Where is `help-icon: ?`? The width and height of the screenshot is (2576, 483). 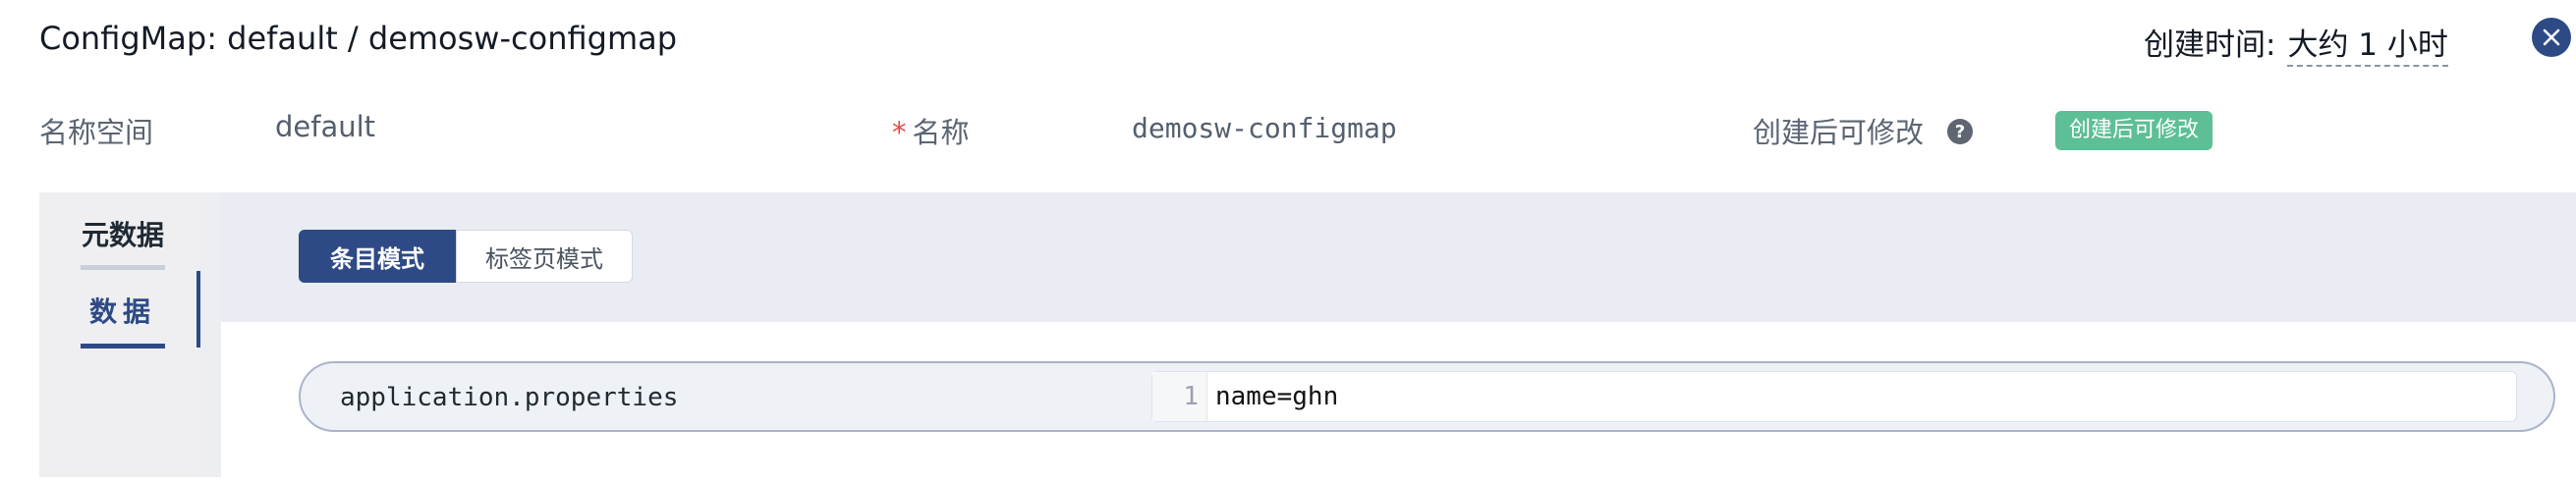 help-icon: ? is located at coordinates (1960, 131).